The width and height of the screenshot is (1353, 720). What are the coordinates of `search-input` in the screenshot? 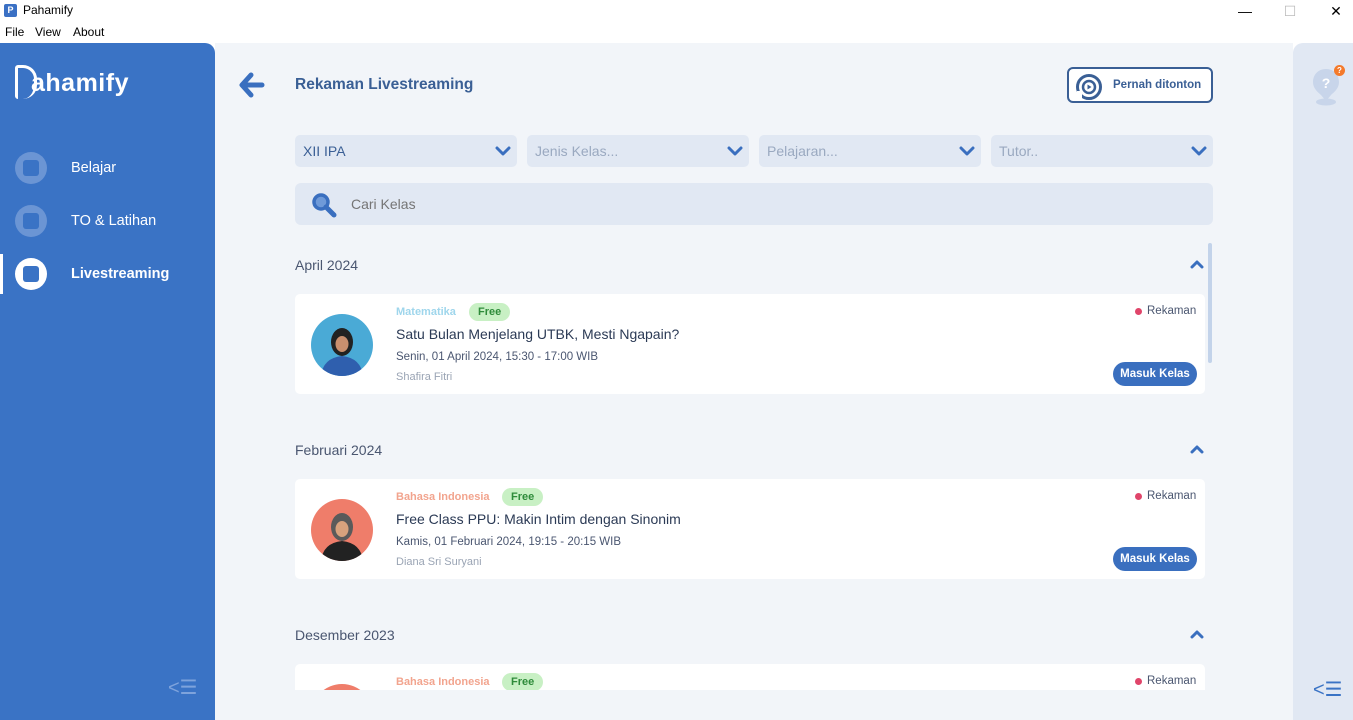 It's located at (601, 204).